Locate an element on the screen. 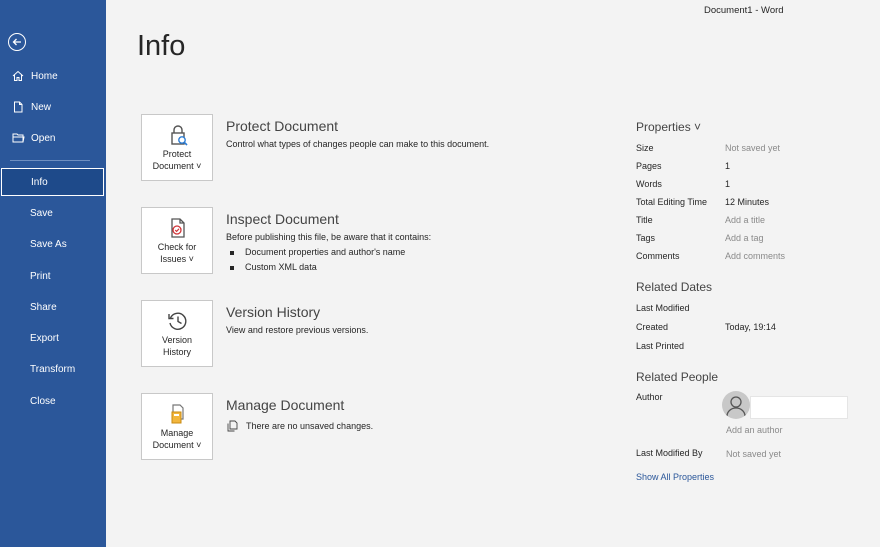 This screenshot has width=880, height=547. new-document-icon is located at coordinates (18, 107).